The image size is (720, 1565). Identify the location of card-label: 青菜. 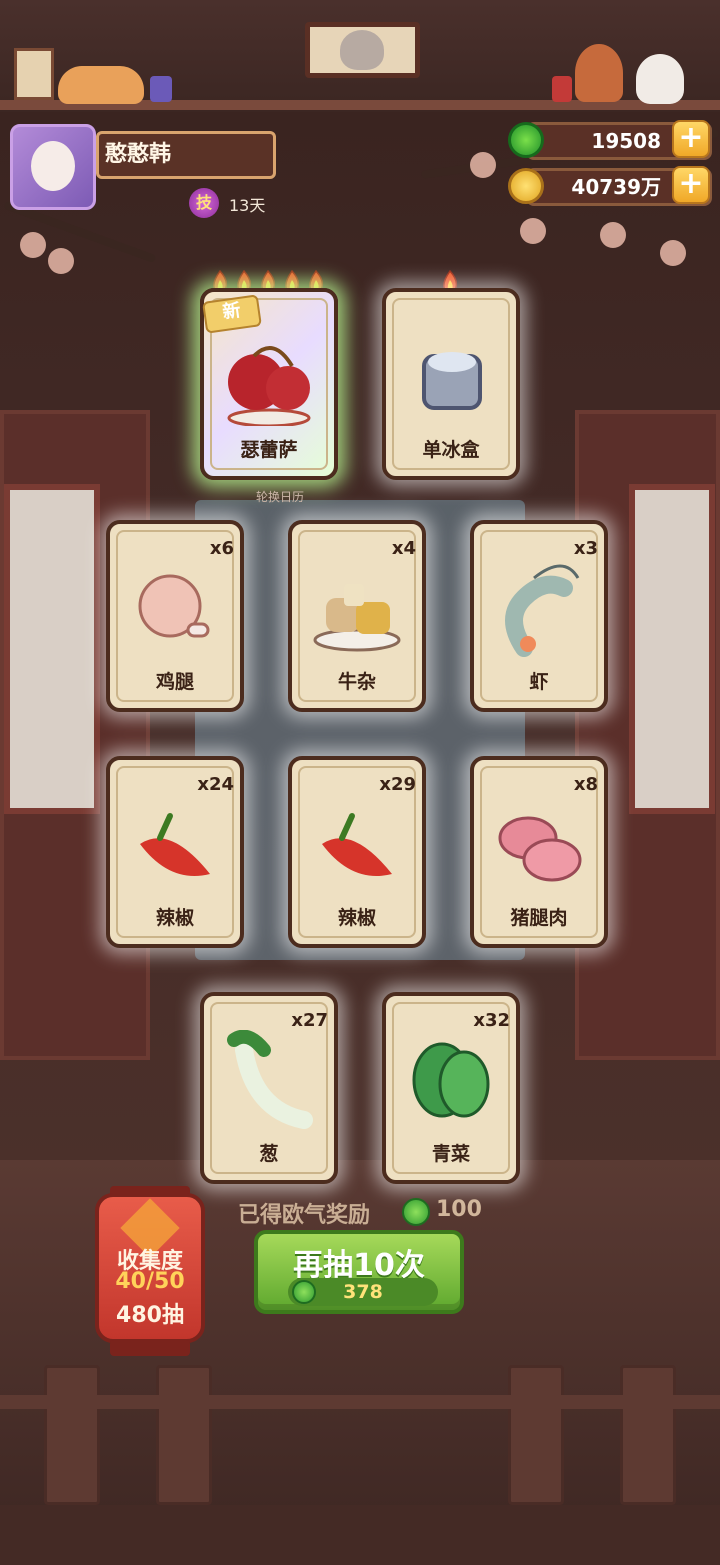
(450, 1154).